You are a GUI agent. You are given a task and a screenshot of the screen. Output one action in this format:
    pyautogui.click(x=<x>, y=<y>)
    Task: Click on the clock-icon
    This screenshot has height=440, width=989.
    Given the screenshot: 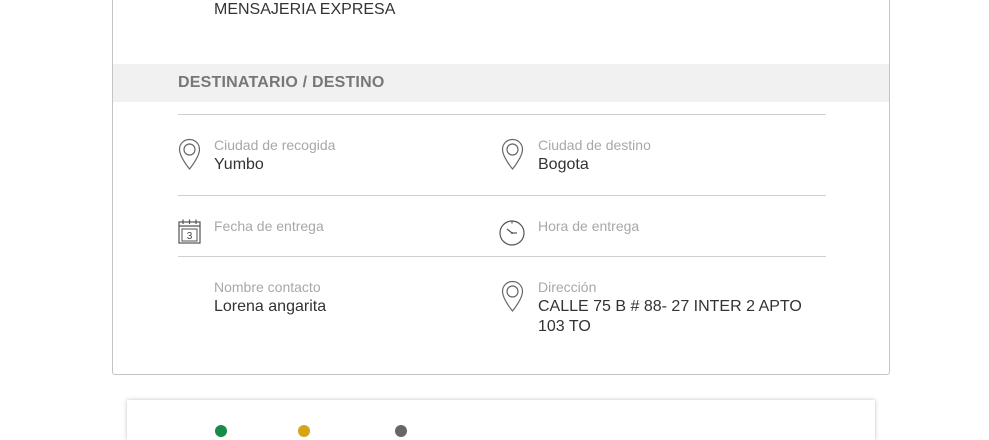 What is the action you would take?
    pyautogui.click(x=512, y=233)
    